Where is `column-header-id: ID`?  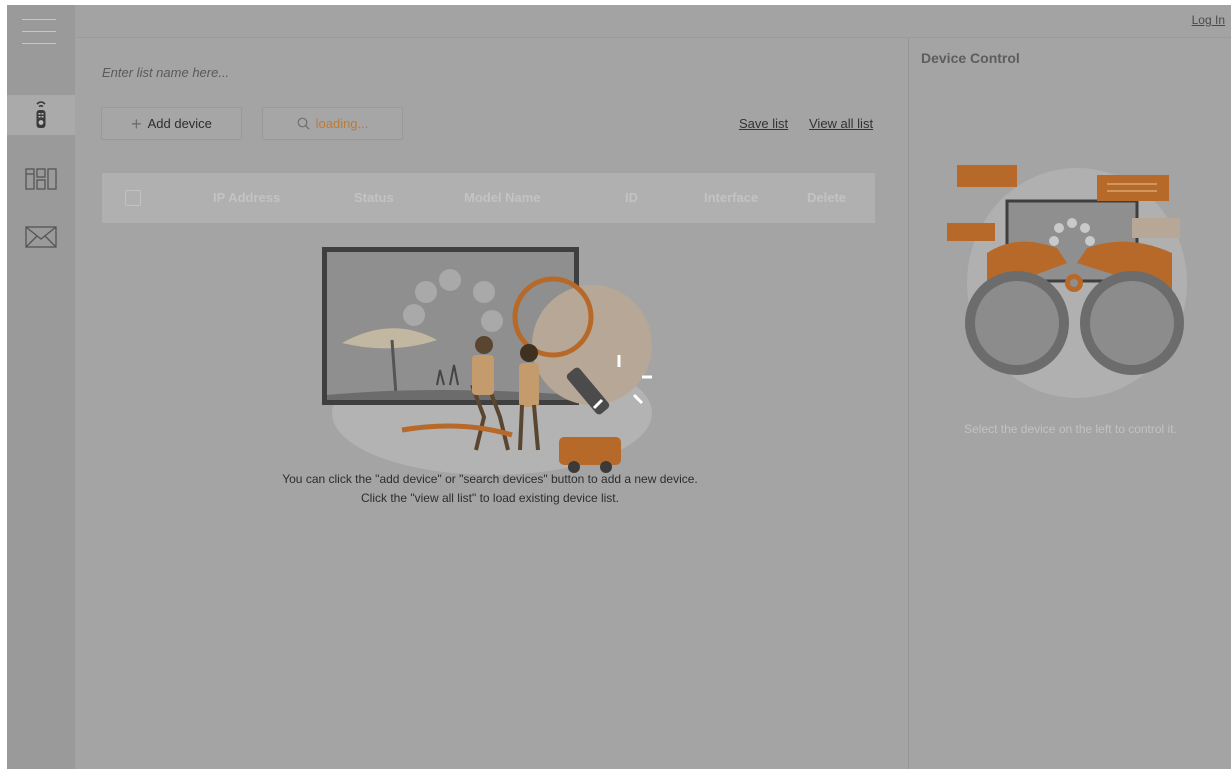
column-header-id: ID is located at coordinates (631, 197).